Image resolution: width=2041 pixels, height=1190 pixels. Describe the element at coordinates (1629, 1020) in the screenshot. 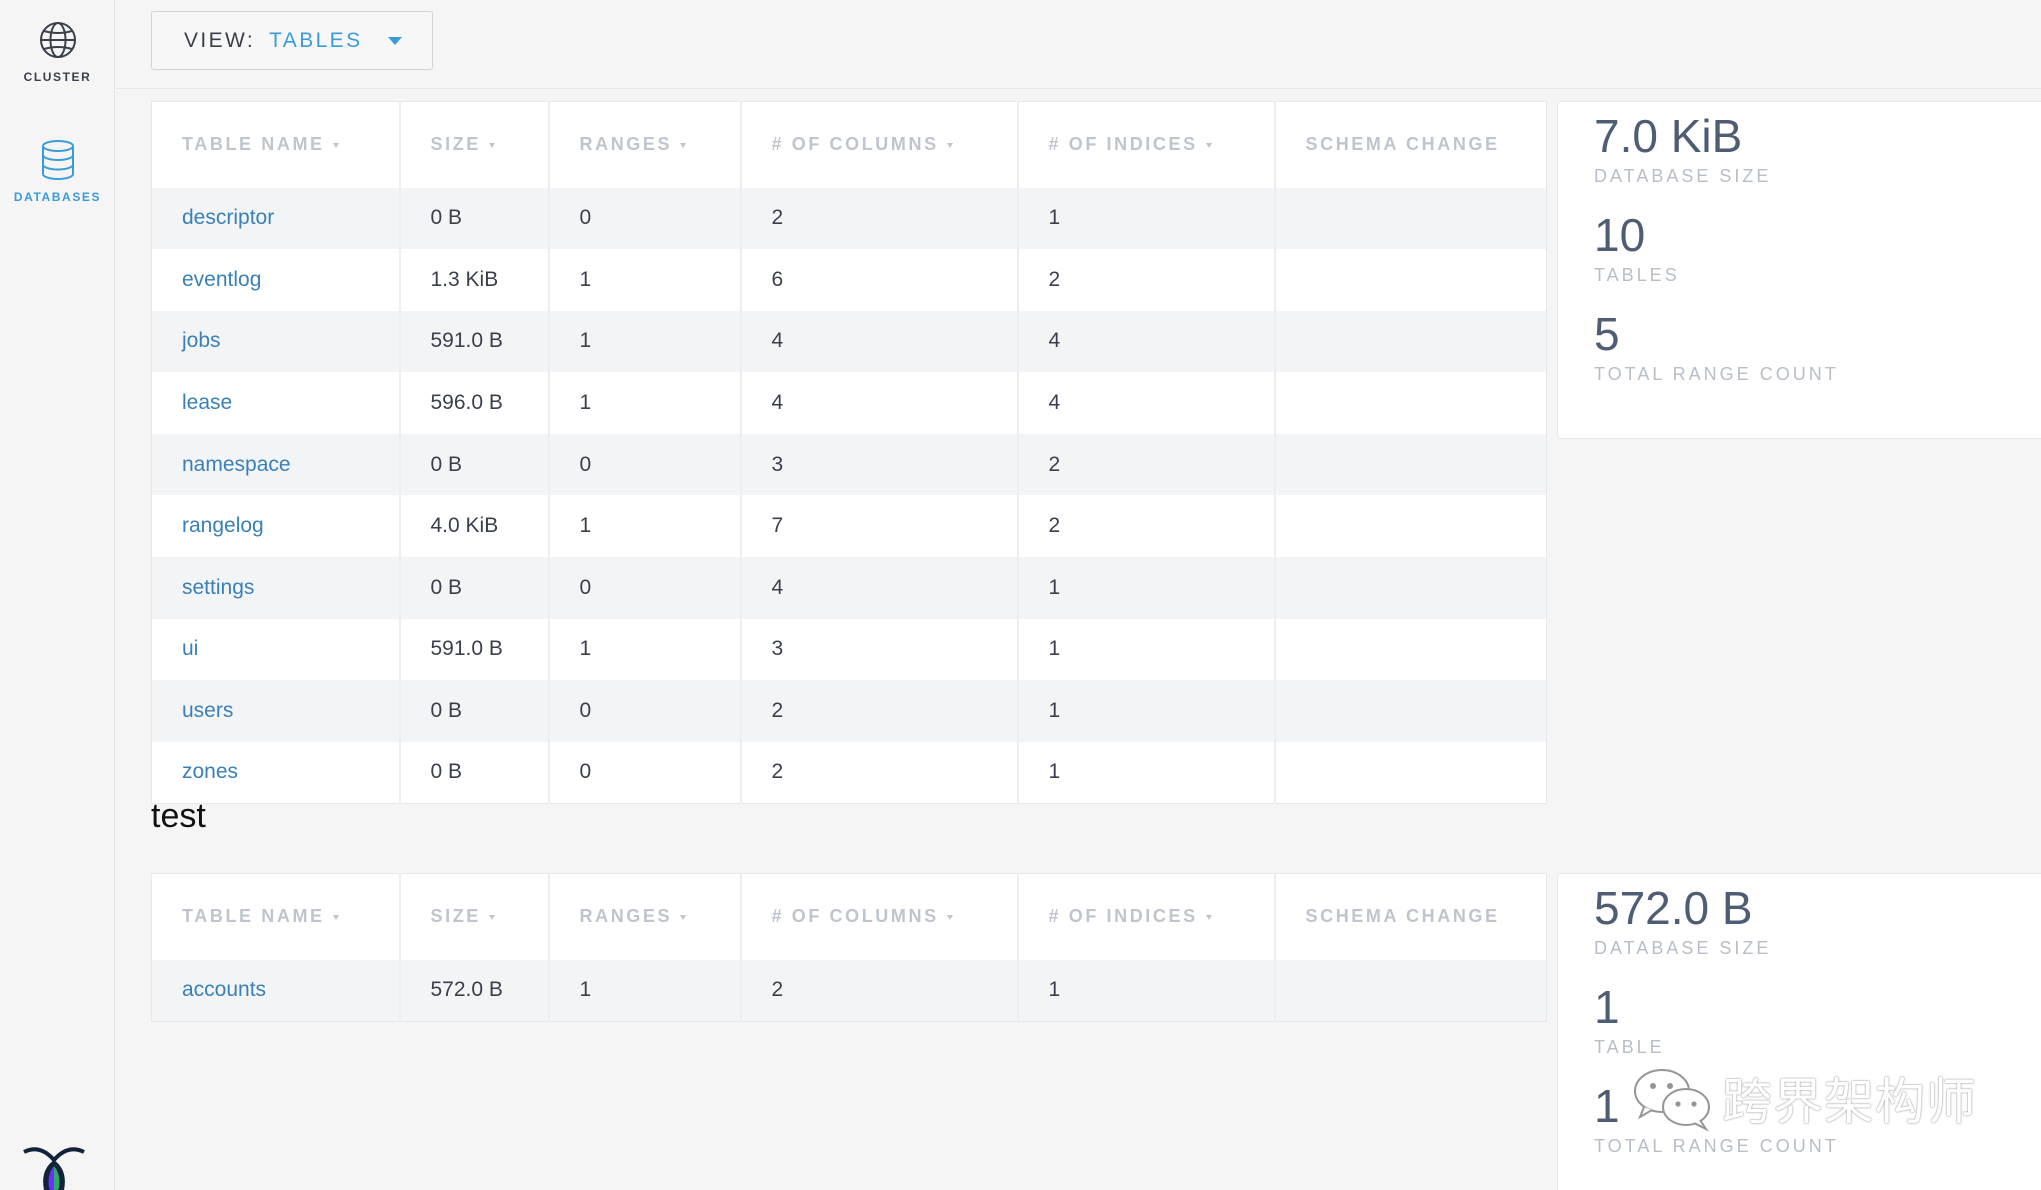

I see `stat-tables: 1 TABLE` at that location.